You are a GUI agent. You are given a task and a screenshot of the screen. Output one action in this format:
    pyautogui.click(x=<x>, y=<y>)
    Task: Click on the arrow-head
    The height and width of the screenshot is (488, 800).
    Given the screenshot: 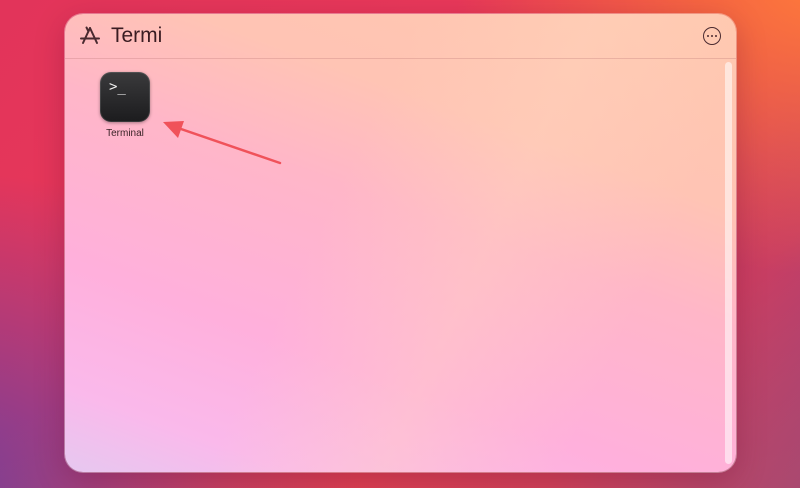 What is the action you would take?
    pyautogui.click(x=173, y=129)
    